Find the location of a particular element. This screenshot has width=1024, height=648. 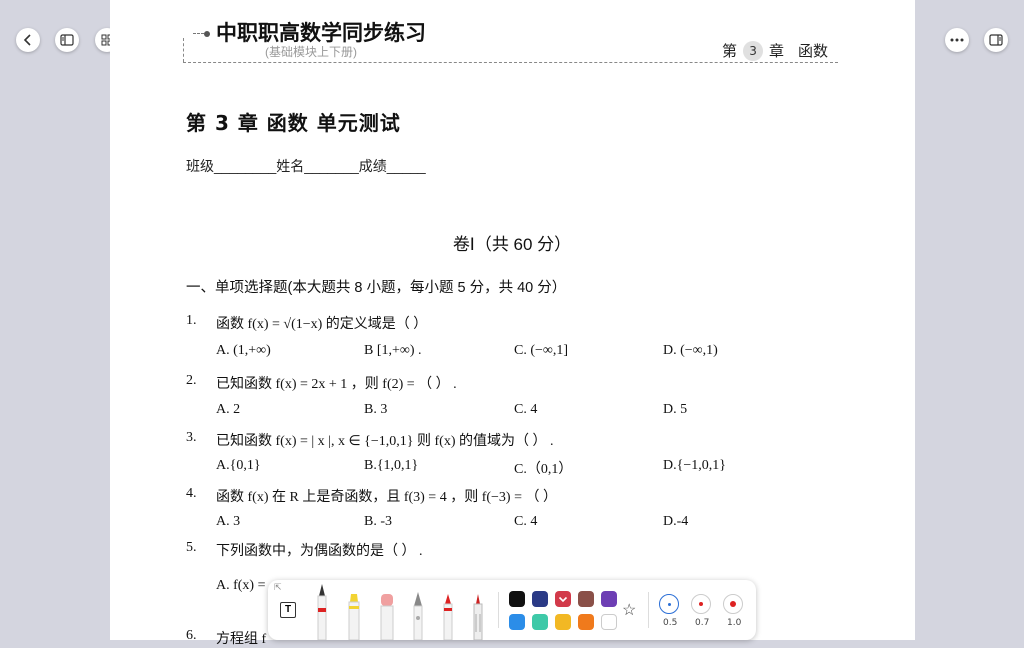

header-left-rule is located at coordinates (183, 50).